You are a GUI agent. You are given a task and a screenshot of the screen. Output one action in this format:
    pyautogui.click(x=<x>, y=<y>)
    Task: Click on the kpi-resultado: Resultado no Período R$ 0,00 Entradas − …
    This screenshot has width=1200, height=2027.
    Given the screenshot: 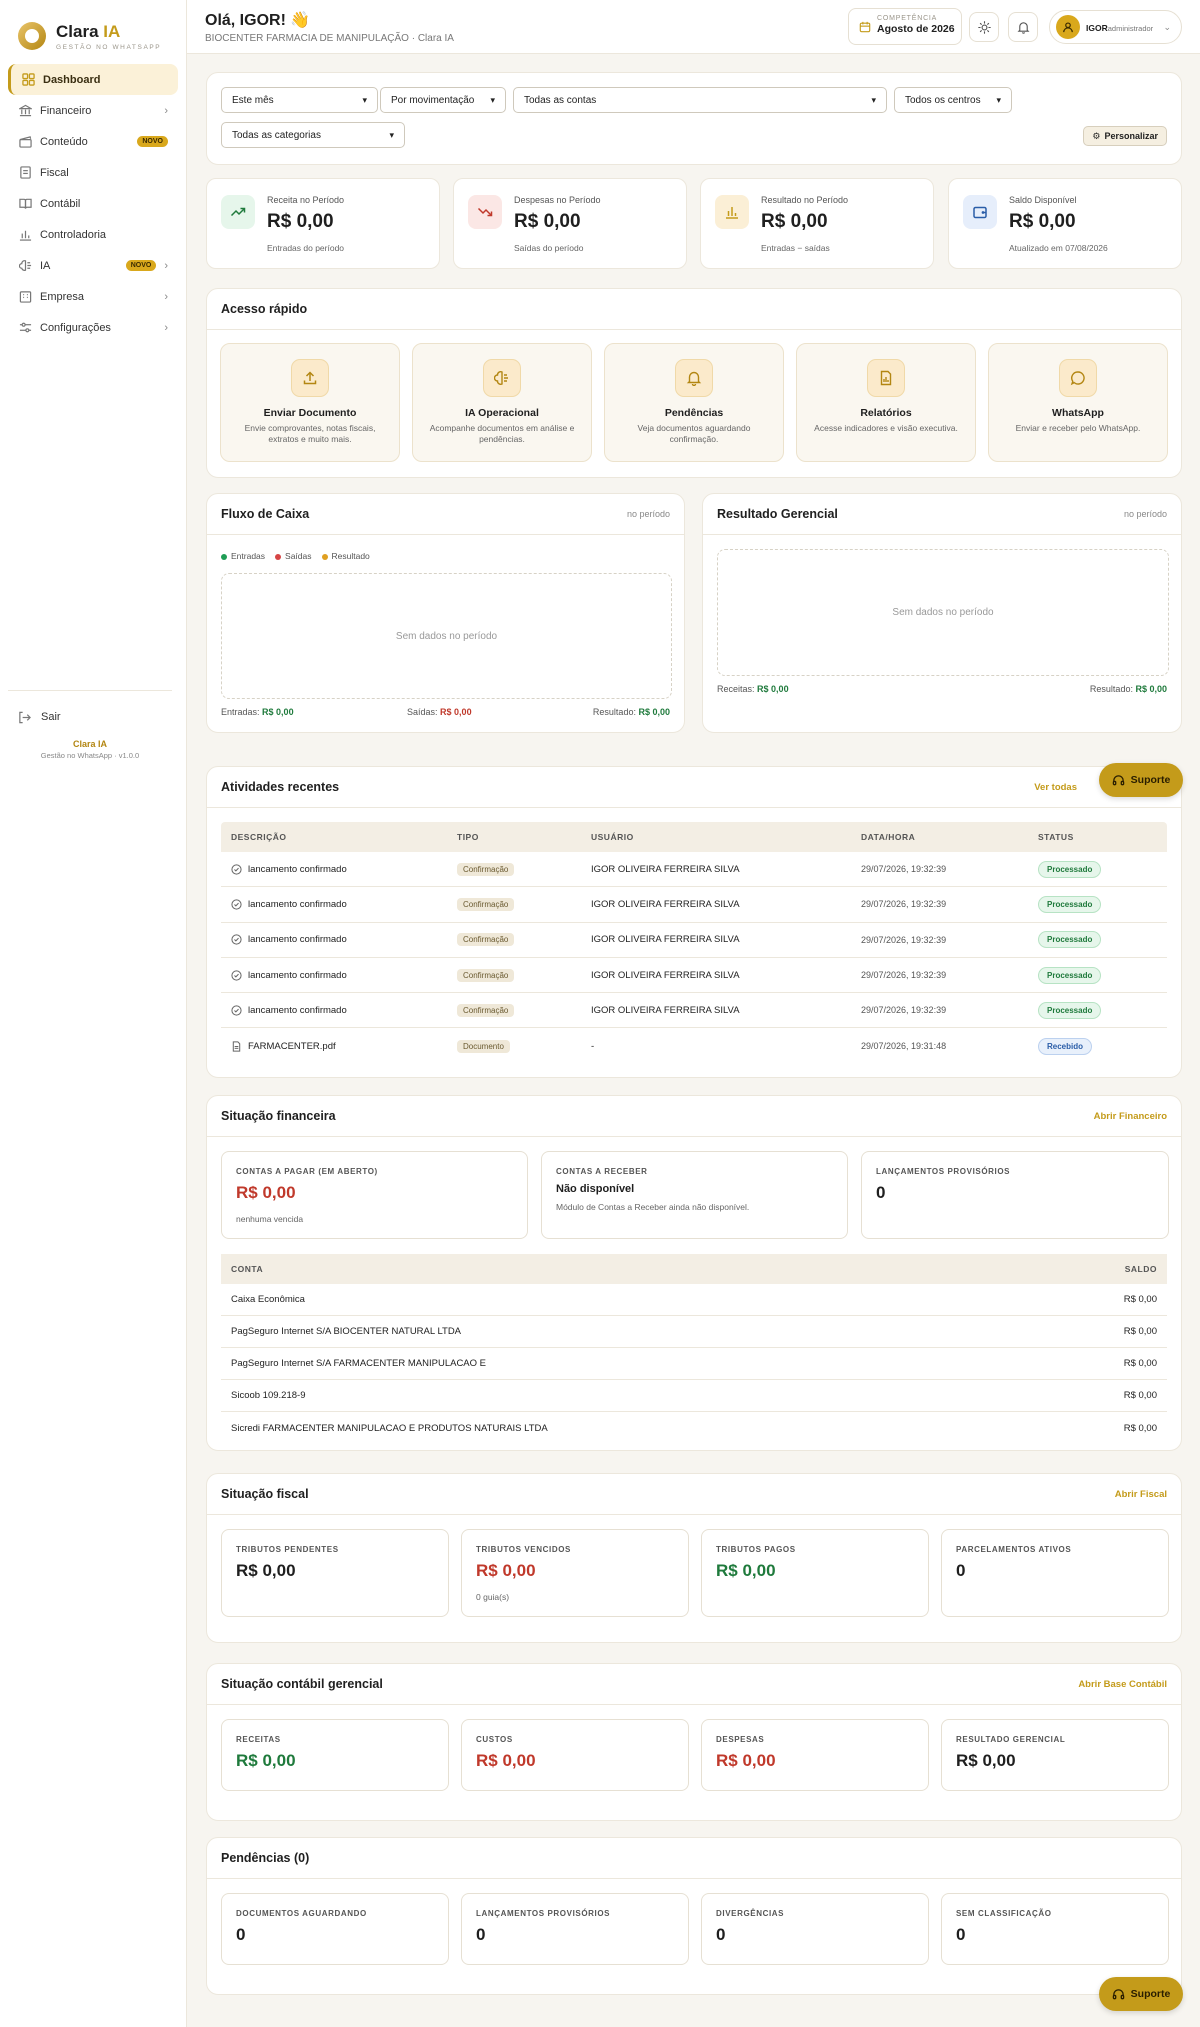 What is the action you would take?
    pyautogui.click(x=817, y=223)
    